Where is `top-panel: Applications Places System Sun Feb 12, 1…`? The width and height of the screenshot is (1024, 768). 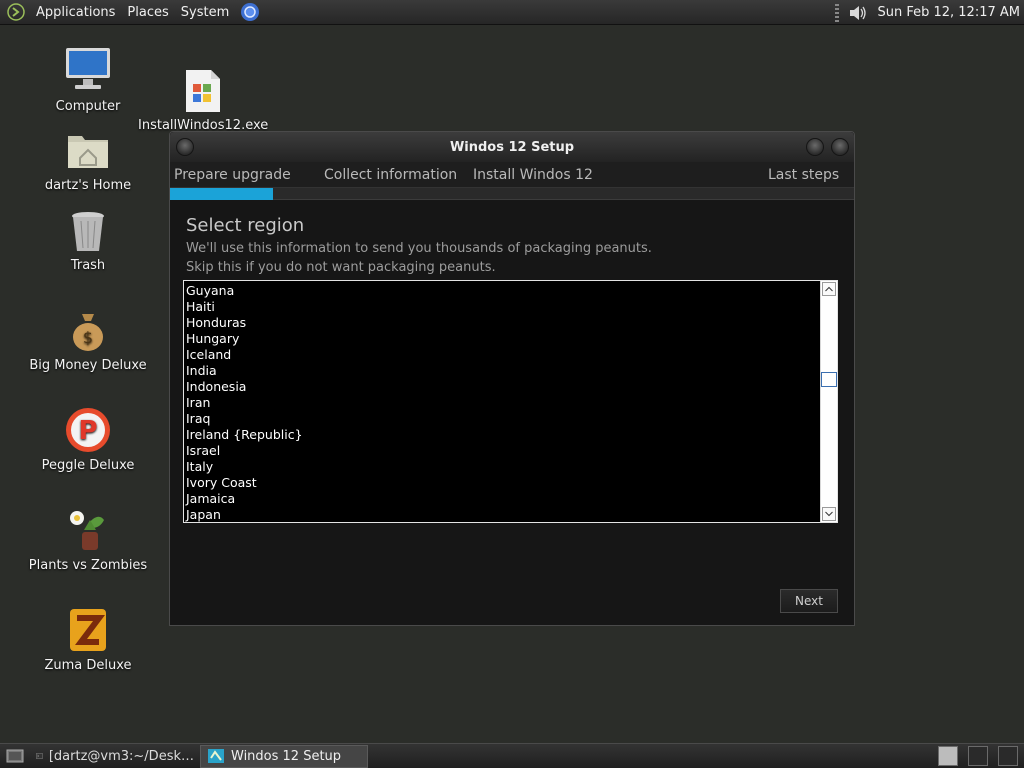 top-panel: Applications Places System Sun Feb 12, 1… is located at coordinates (512, 12).